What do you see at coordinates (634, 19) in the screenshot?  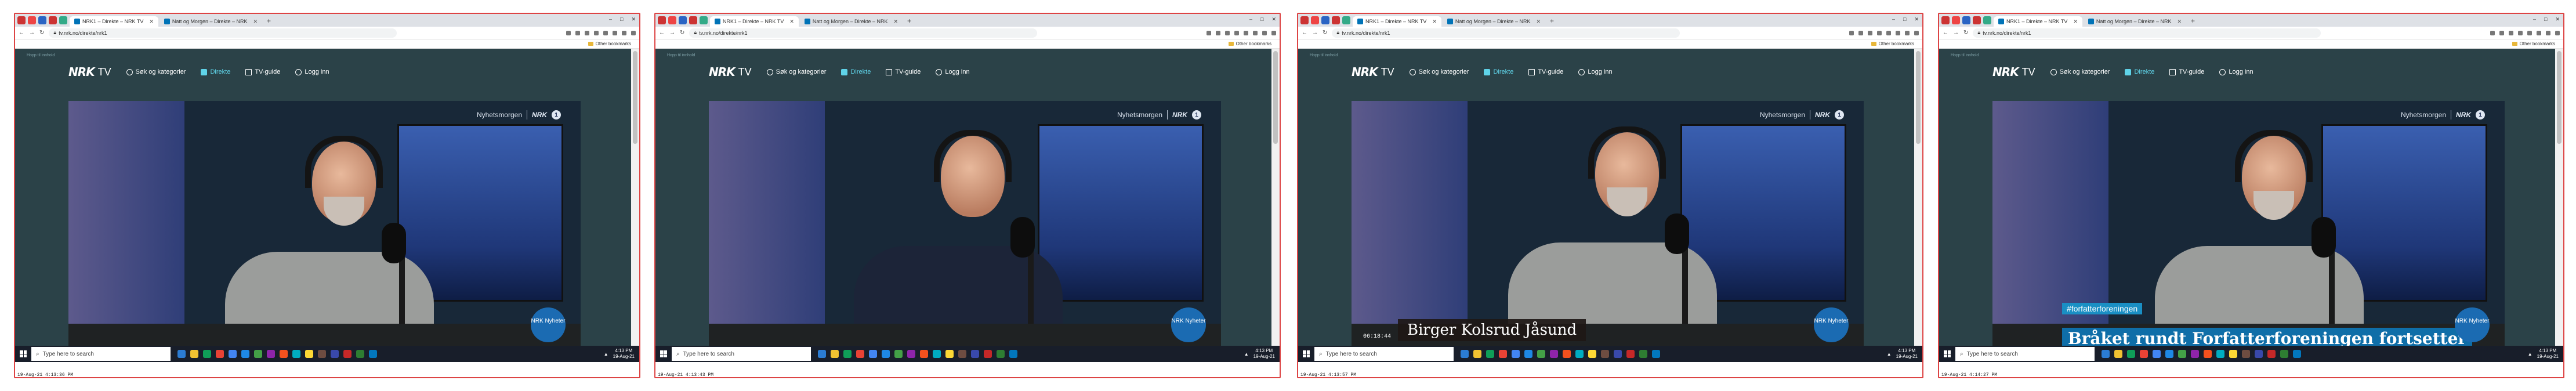 I see `close-window-button: ✕` at bounding box center [634, 19].